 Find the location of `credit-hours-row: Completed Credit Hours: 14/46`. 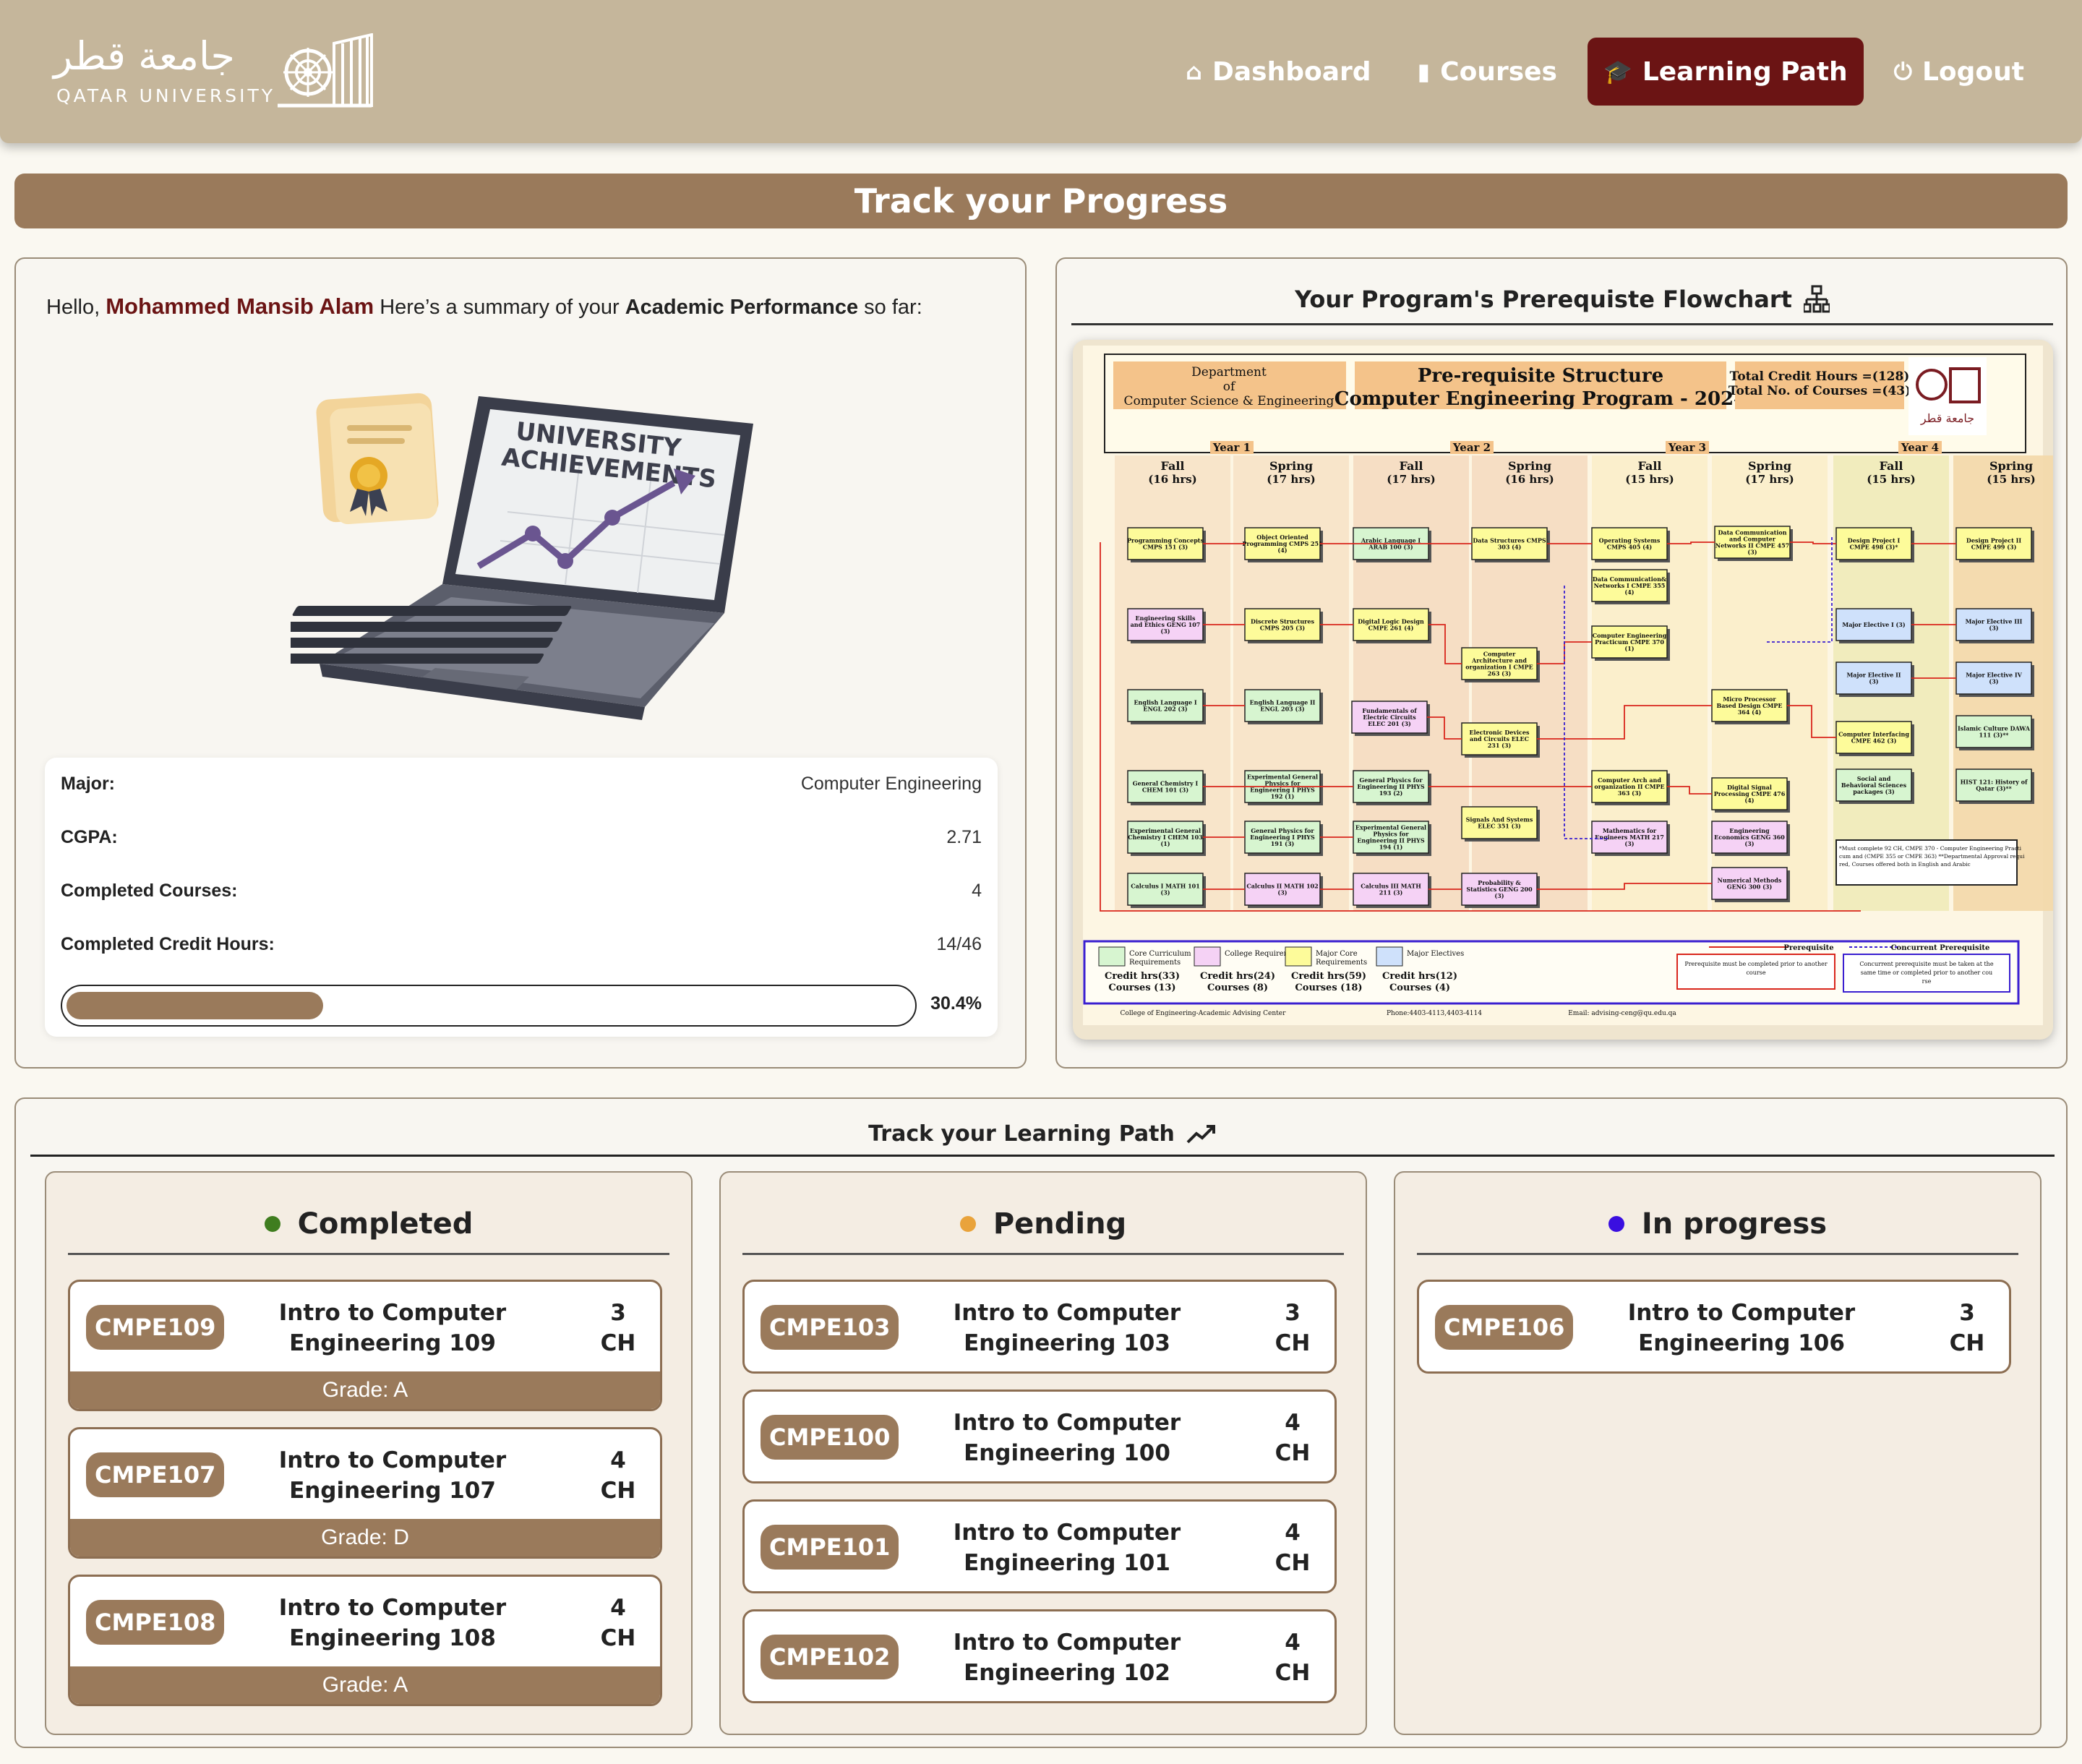

credit-hours-row: Completed Credit Hours: 14/46 is located at coordinates (521, 948).